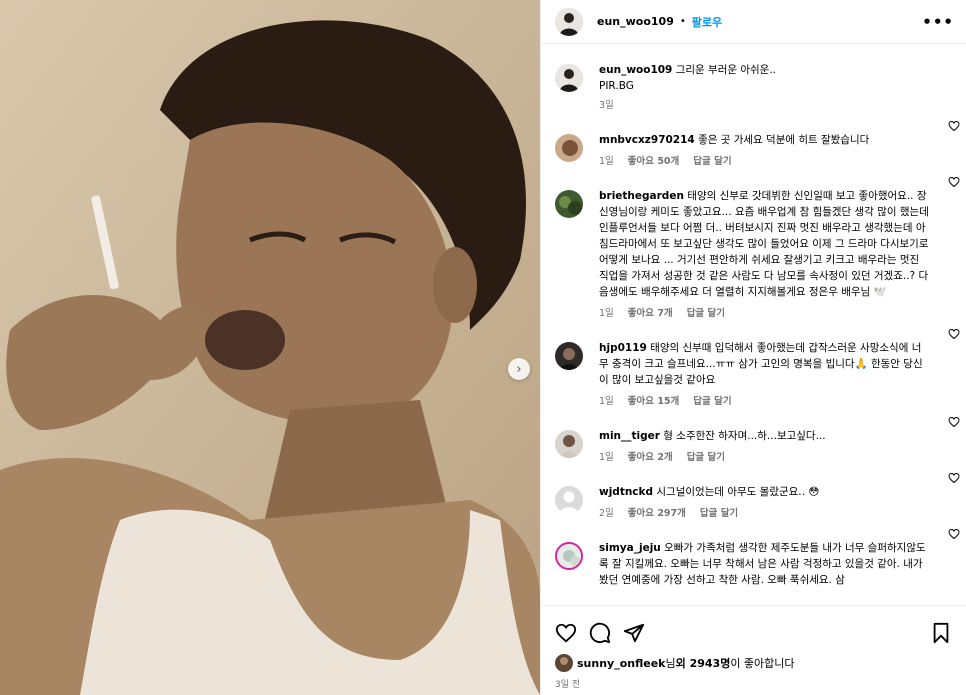 The height and width of the screenshot is (695, 966). Describe the element at coordinates (623, 348) in the screenshot. I see `comment-username: hjp0119` at that location.